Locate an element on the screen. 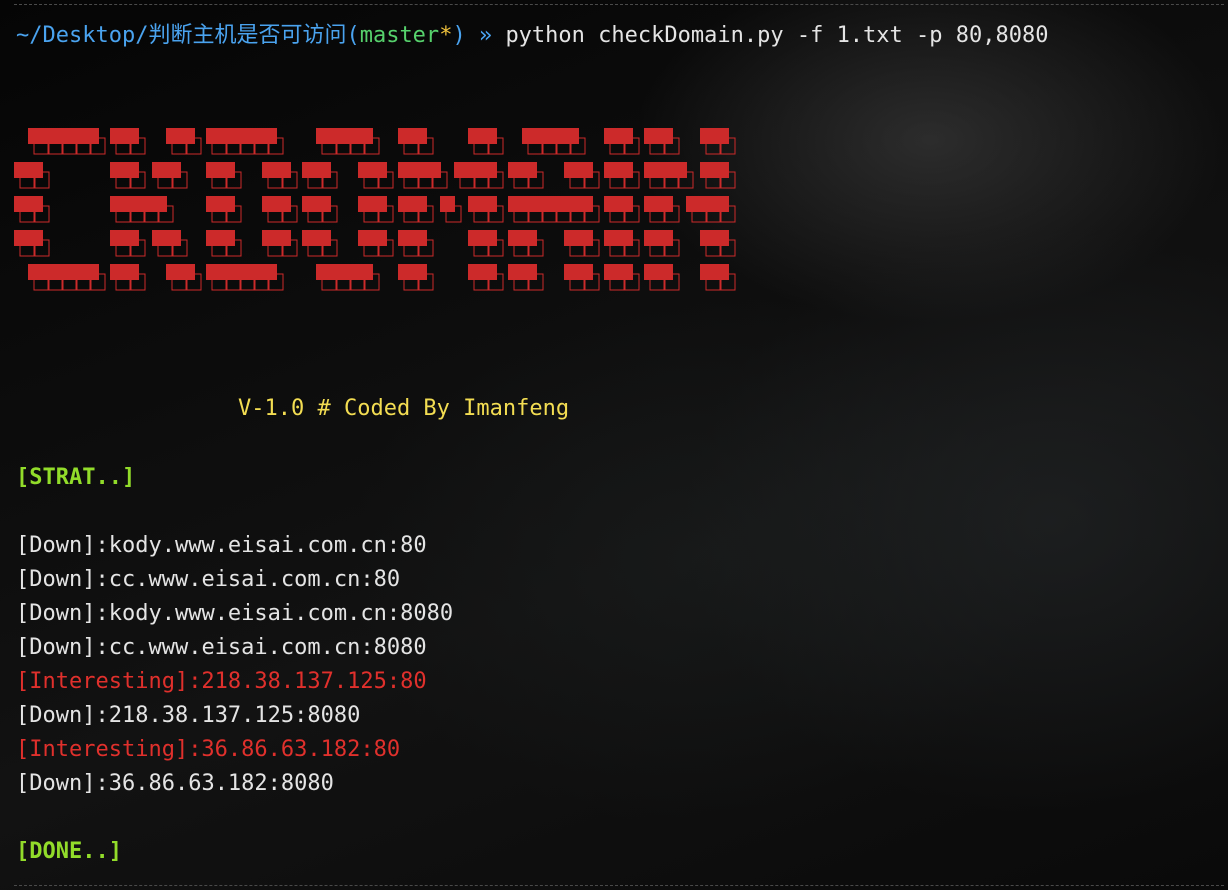  result-line: [Down]:kody.www.eisai.com.cn:80 is located at coordinates (221, 546).